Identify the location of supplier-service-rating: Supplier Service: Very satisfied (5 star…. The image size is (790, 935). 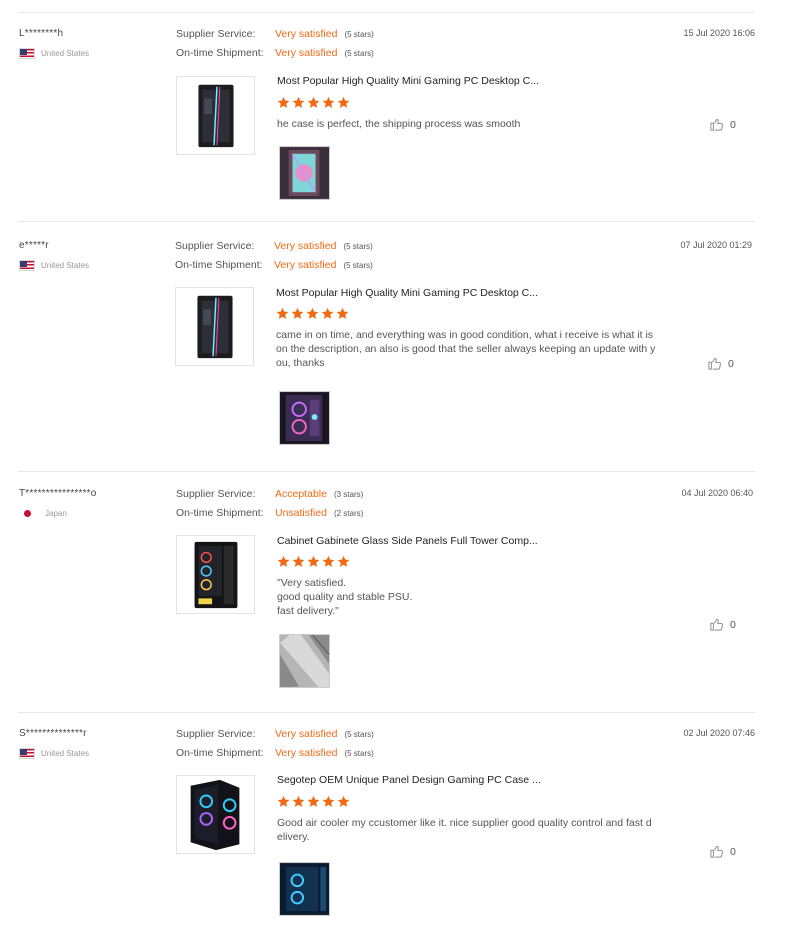
(274, 249).